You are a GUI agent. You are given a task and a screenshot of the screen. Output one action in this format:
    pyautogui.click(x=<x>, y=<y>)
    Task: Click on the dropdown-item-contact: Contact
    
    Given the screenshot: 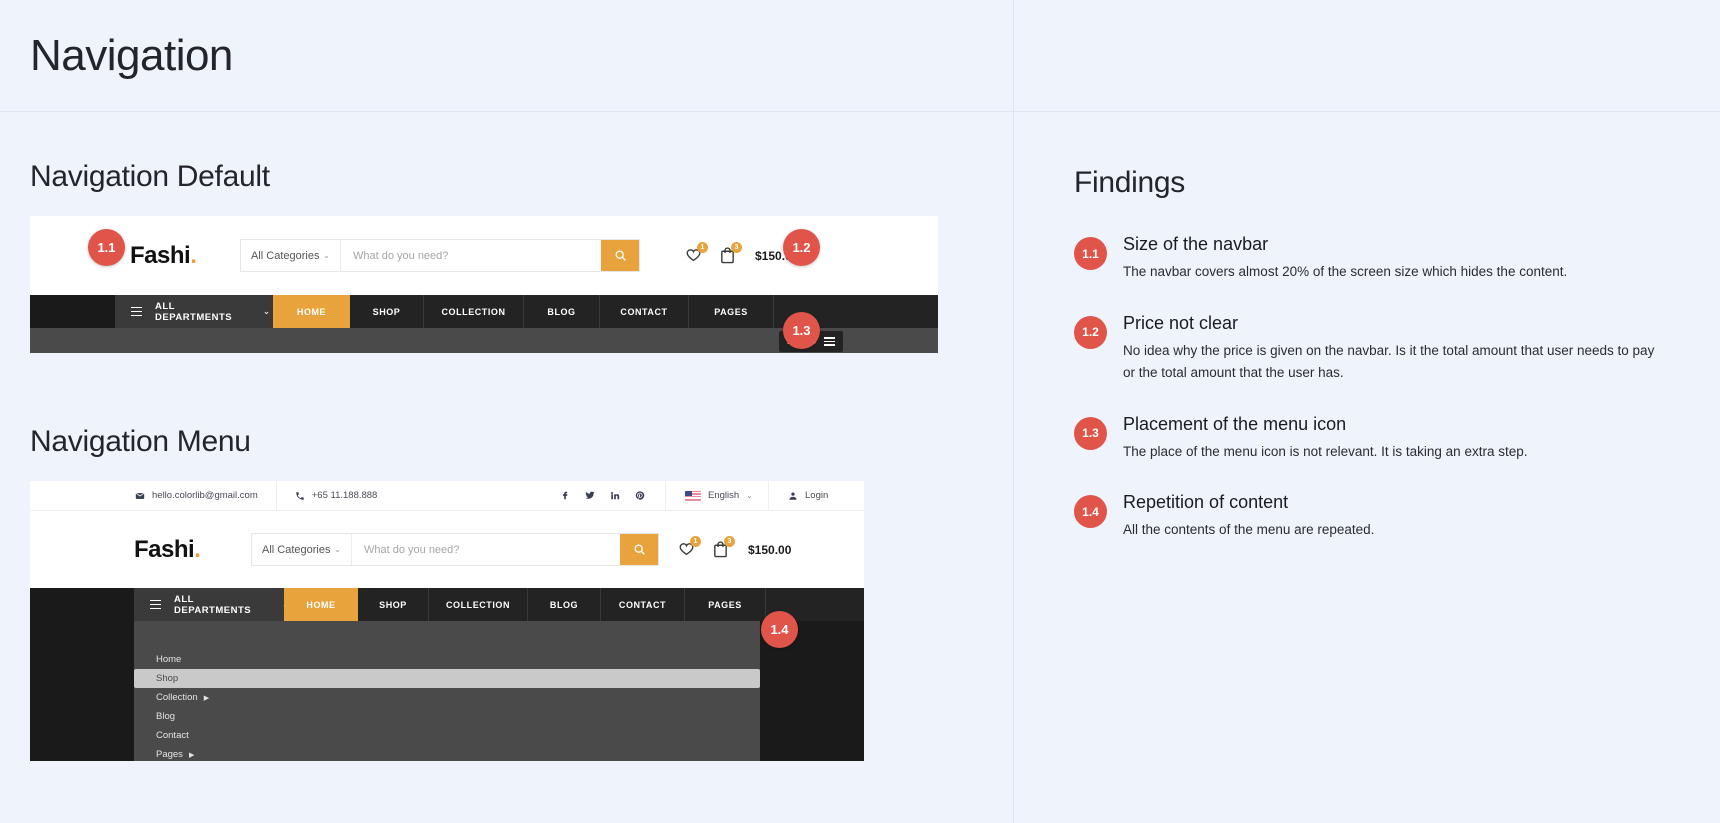 What is the action you would take?
    pyautogui.click(x=447, y=735)
    